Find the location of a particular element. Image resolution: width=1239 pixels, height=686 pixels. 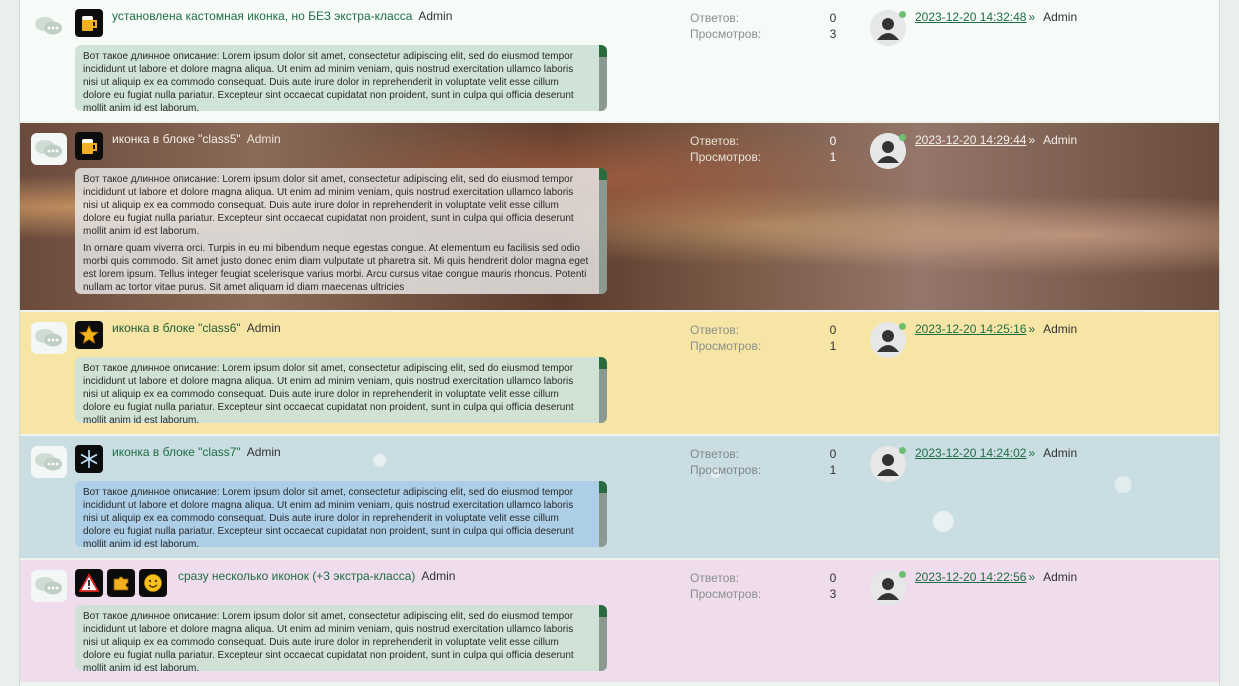

last-post-date-link: 2023-12-20 14:32:48 is located at coordinates (970, 17).